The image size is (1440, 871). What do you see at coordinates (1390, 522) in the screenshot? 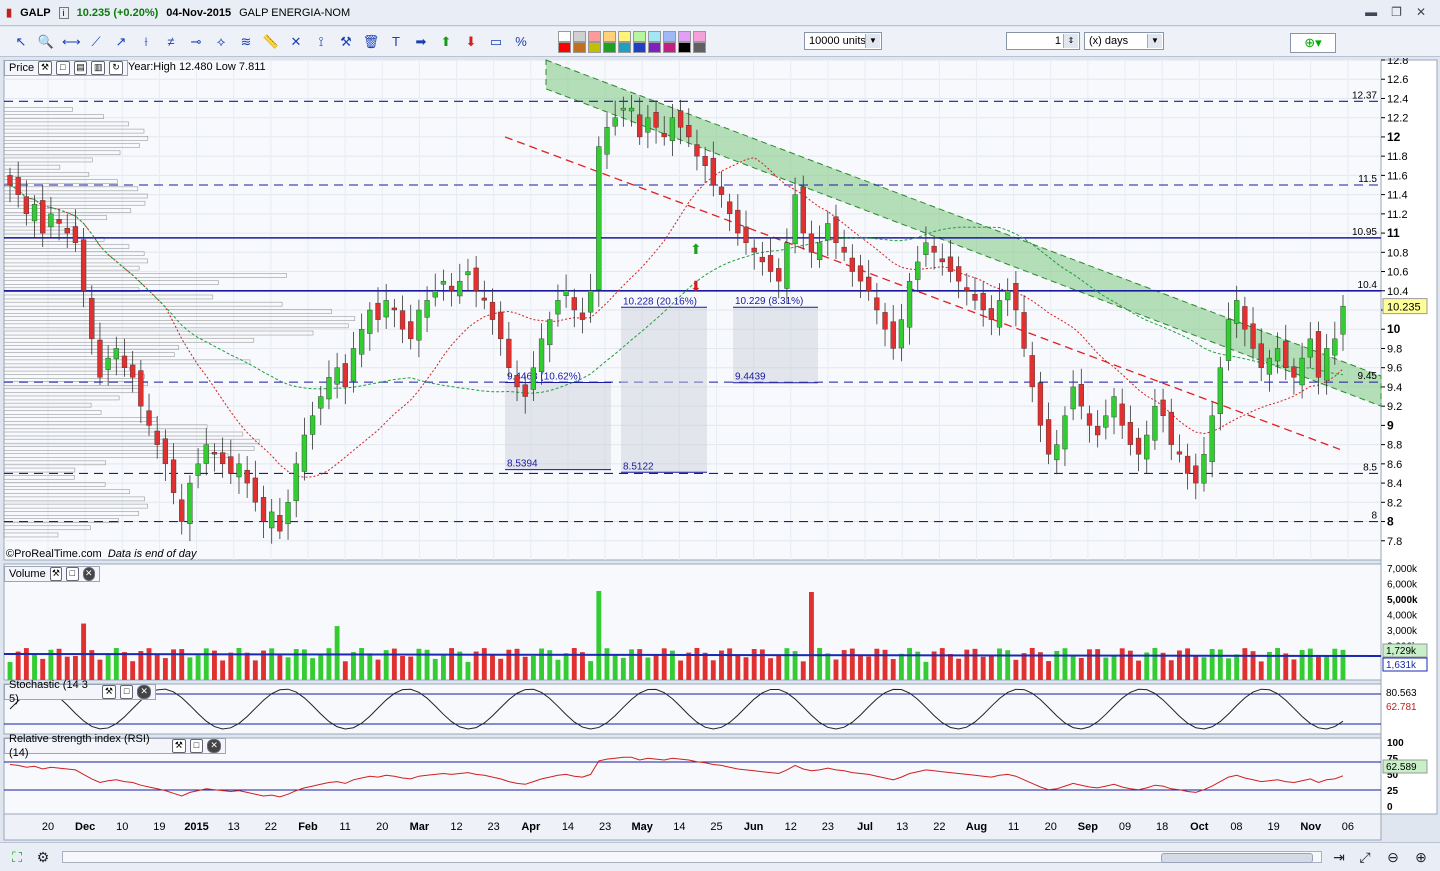
I see `price-tick-label: 8` at bounding box center [1390, 522].